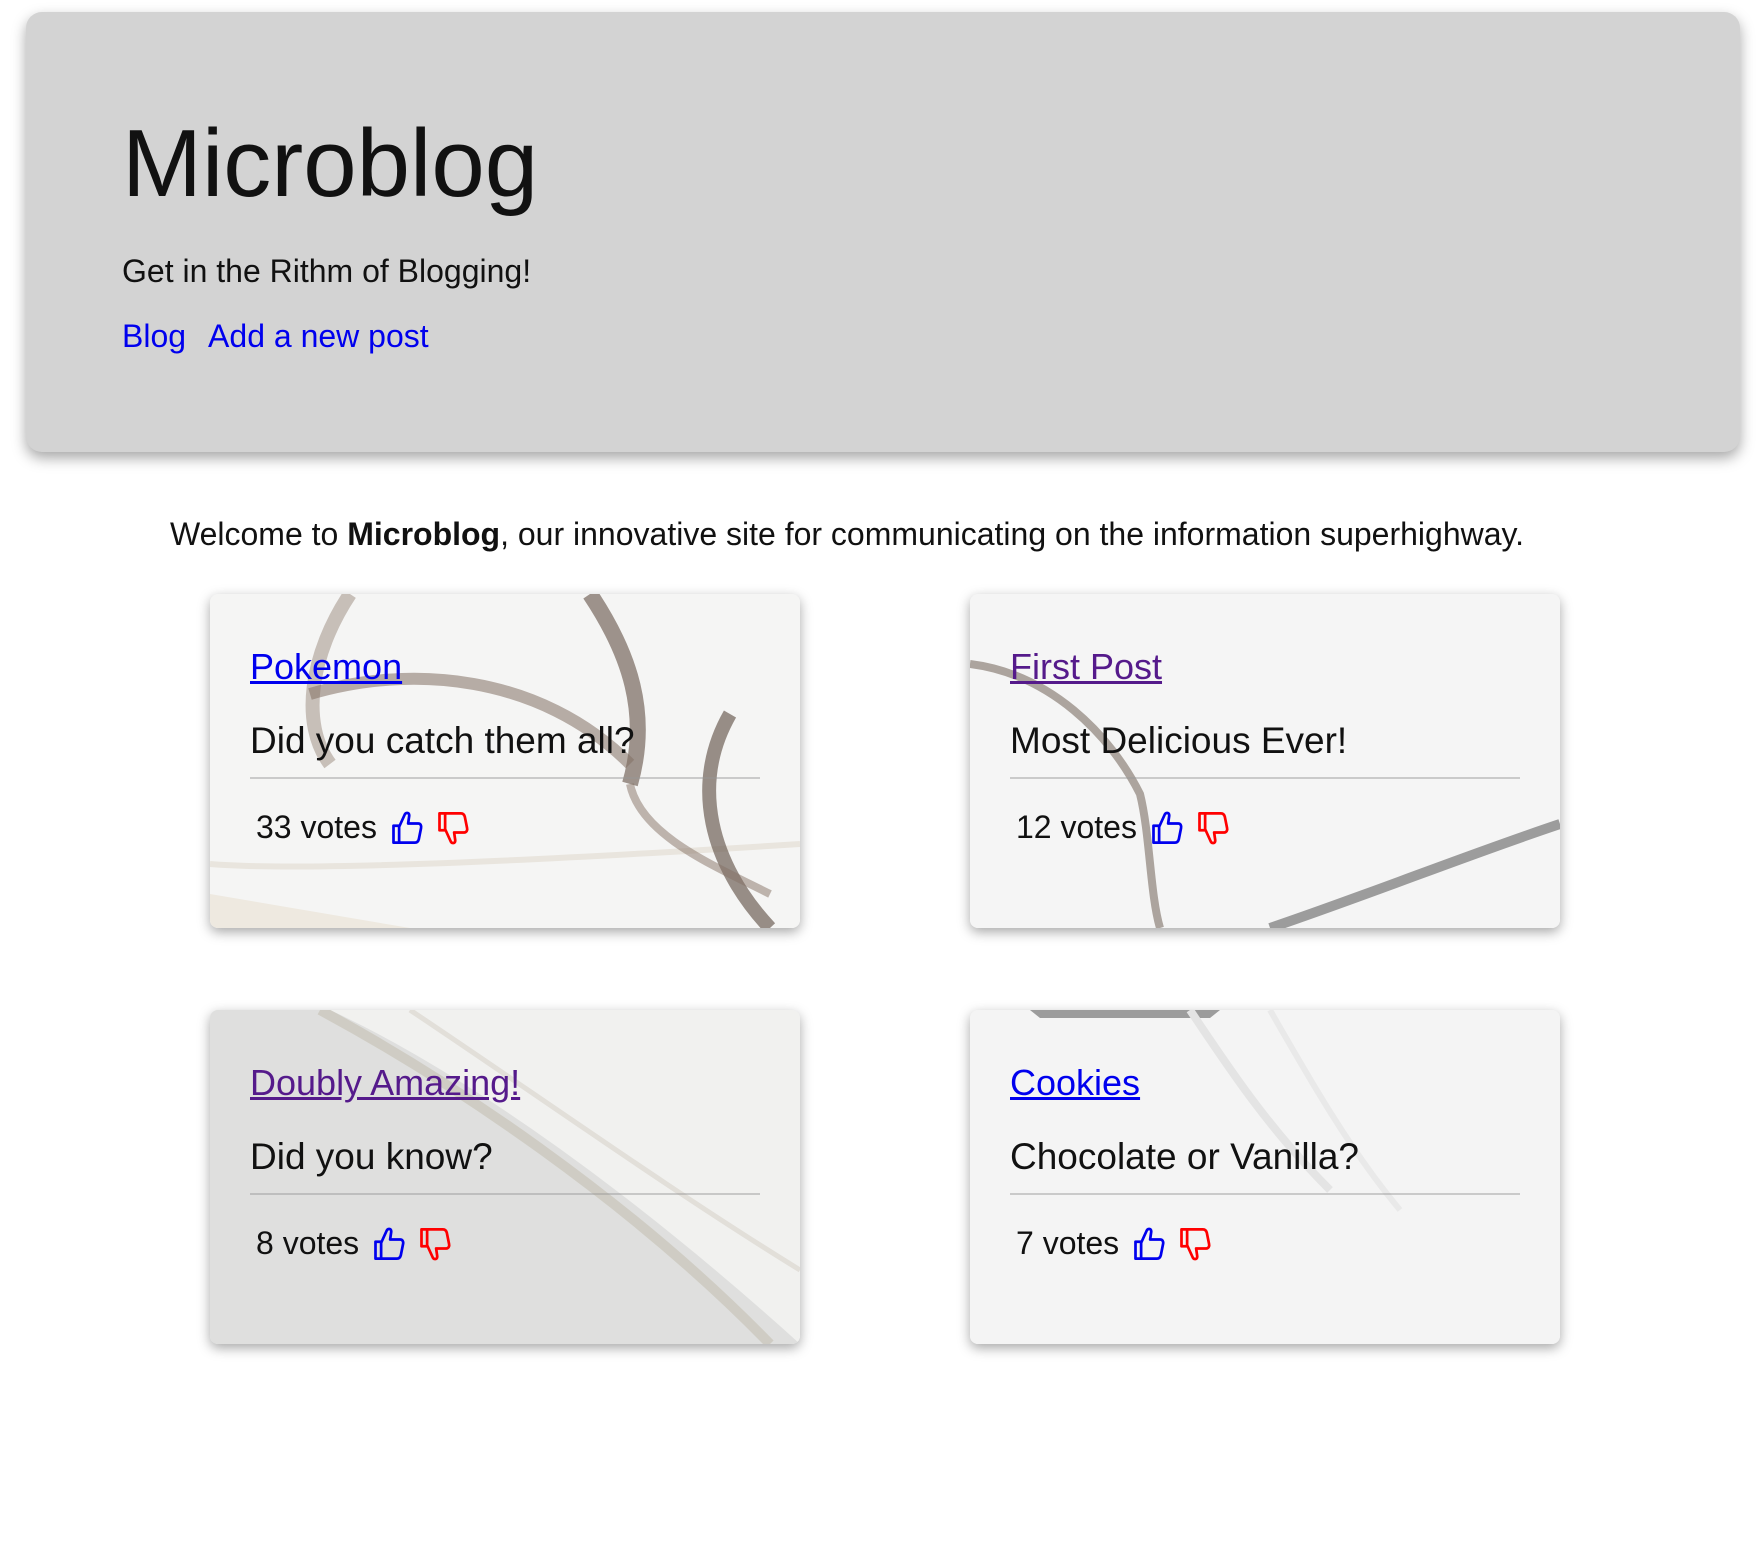  Describe the element at coordinates (318, 336) in the screenshot. I see `nav-link-add-post: Add a new post` at that location.